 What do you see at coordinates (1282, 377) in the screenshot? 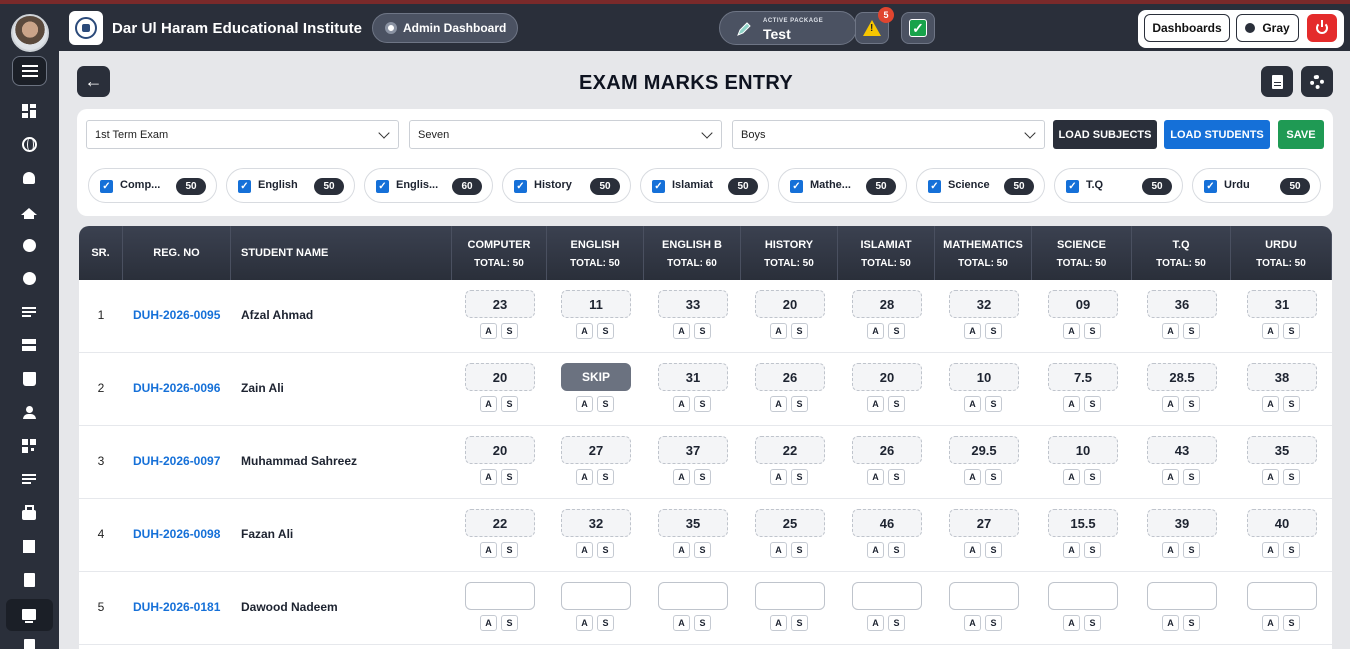
I see `marks-input: 38` at bounding box center [1282, 377].